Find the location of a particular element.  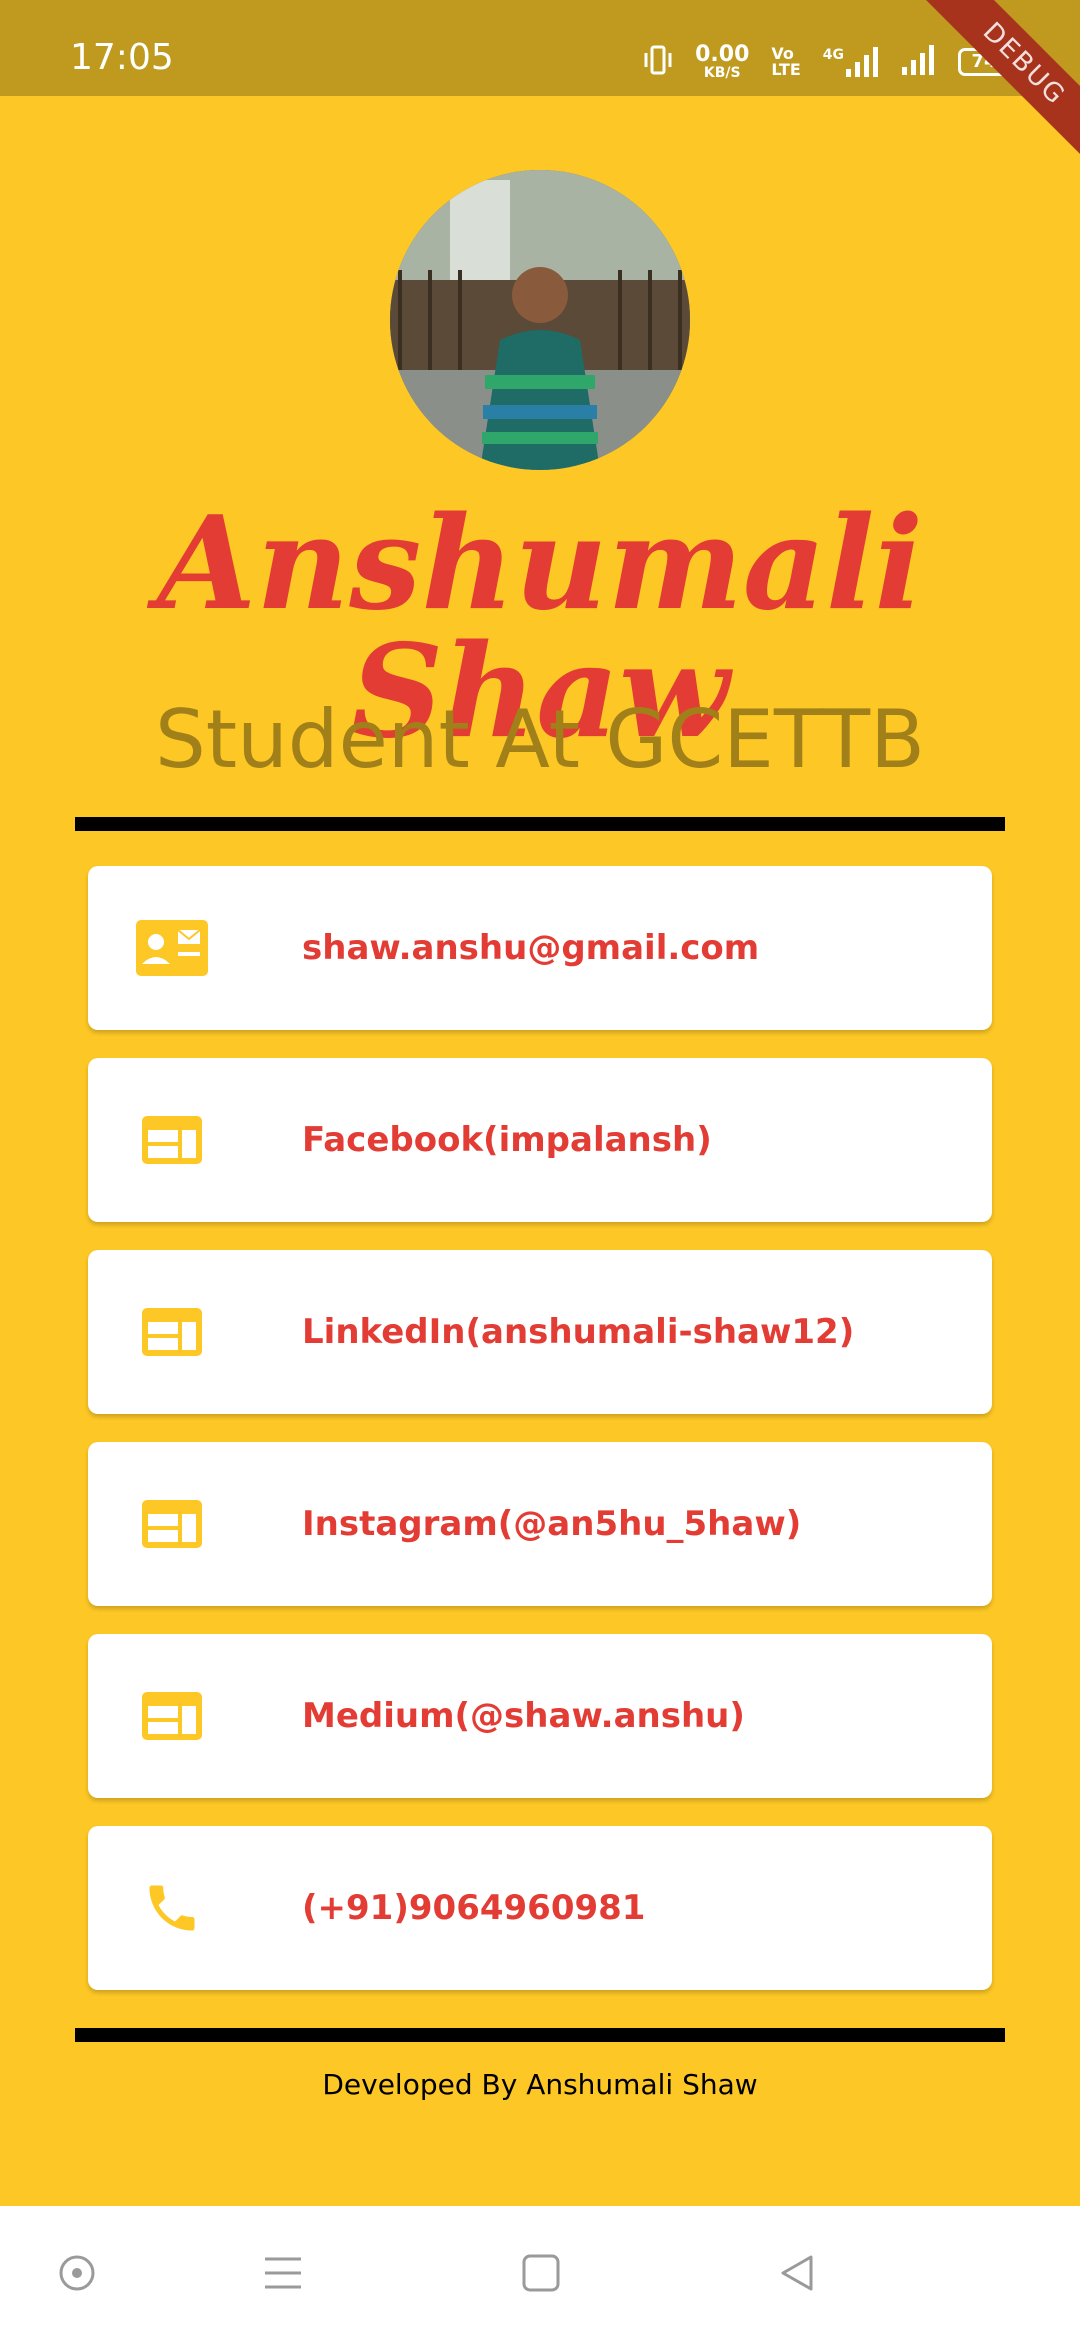

signal-4g-icon: 4G is located at coordinates (851, 62).